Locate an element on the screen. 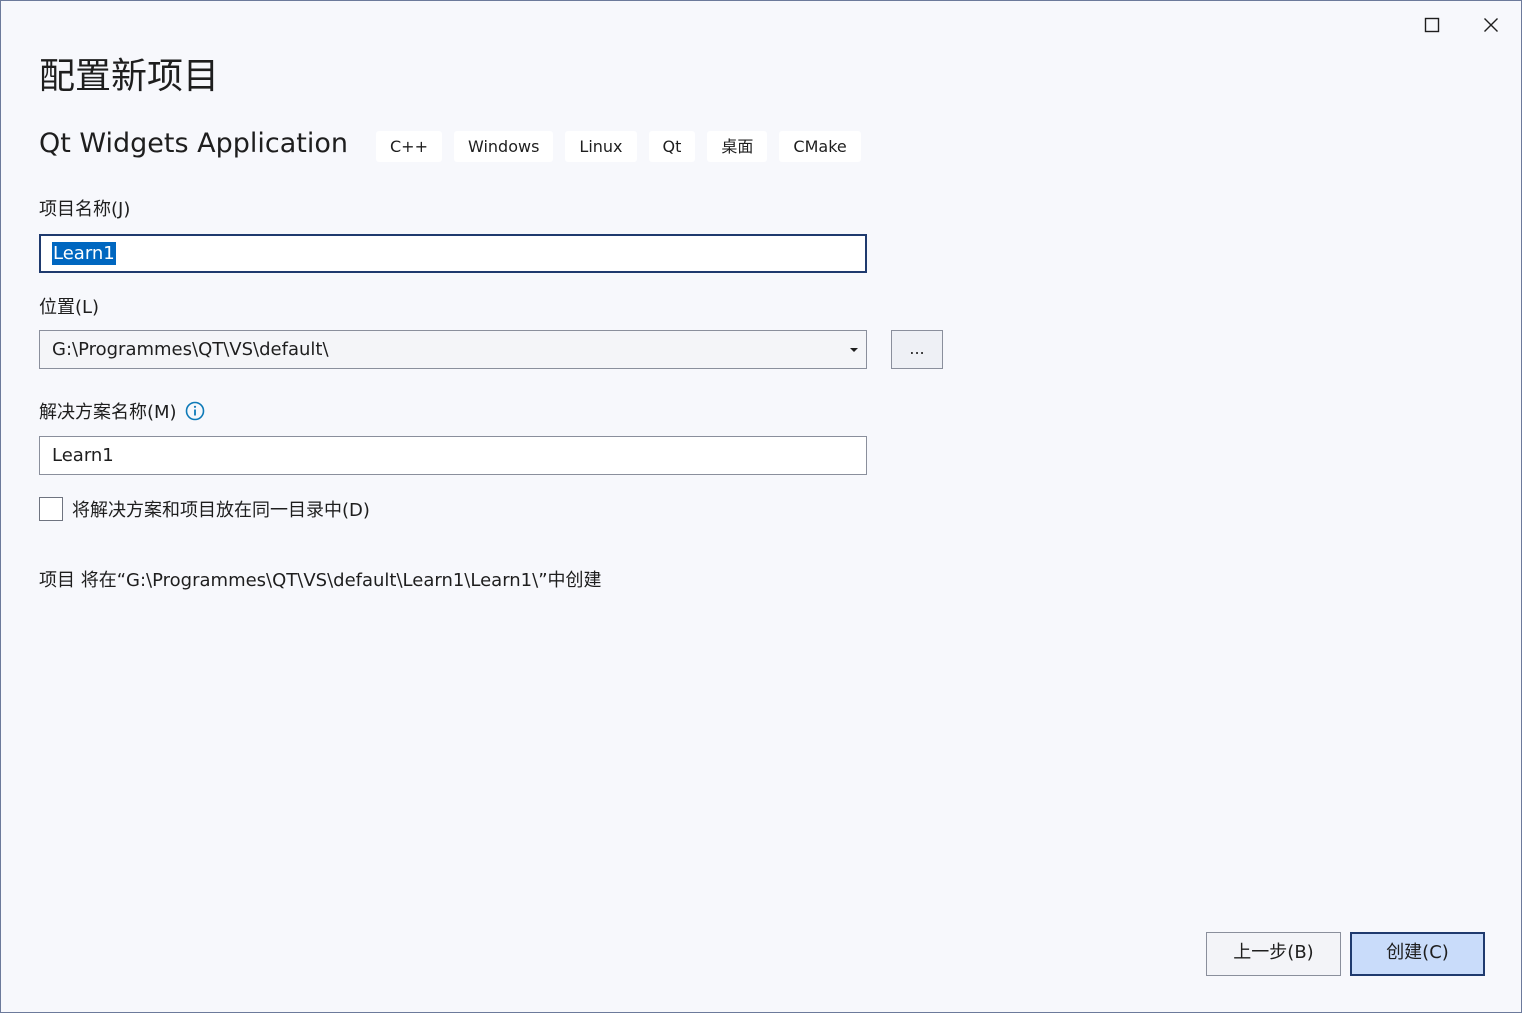  project-name-label: 项目名称(J) is located at coordinates (85, 209).